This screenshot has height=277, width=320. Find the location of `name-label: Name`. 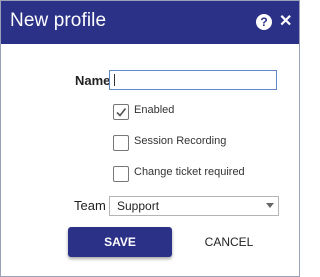

name-label: Name is located at coordinates (93, 80).